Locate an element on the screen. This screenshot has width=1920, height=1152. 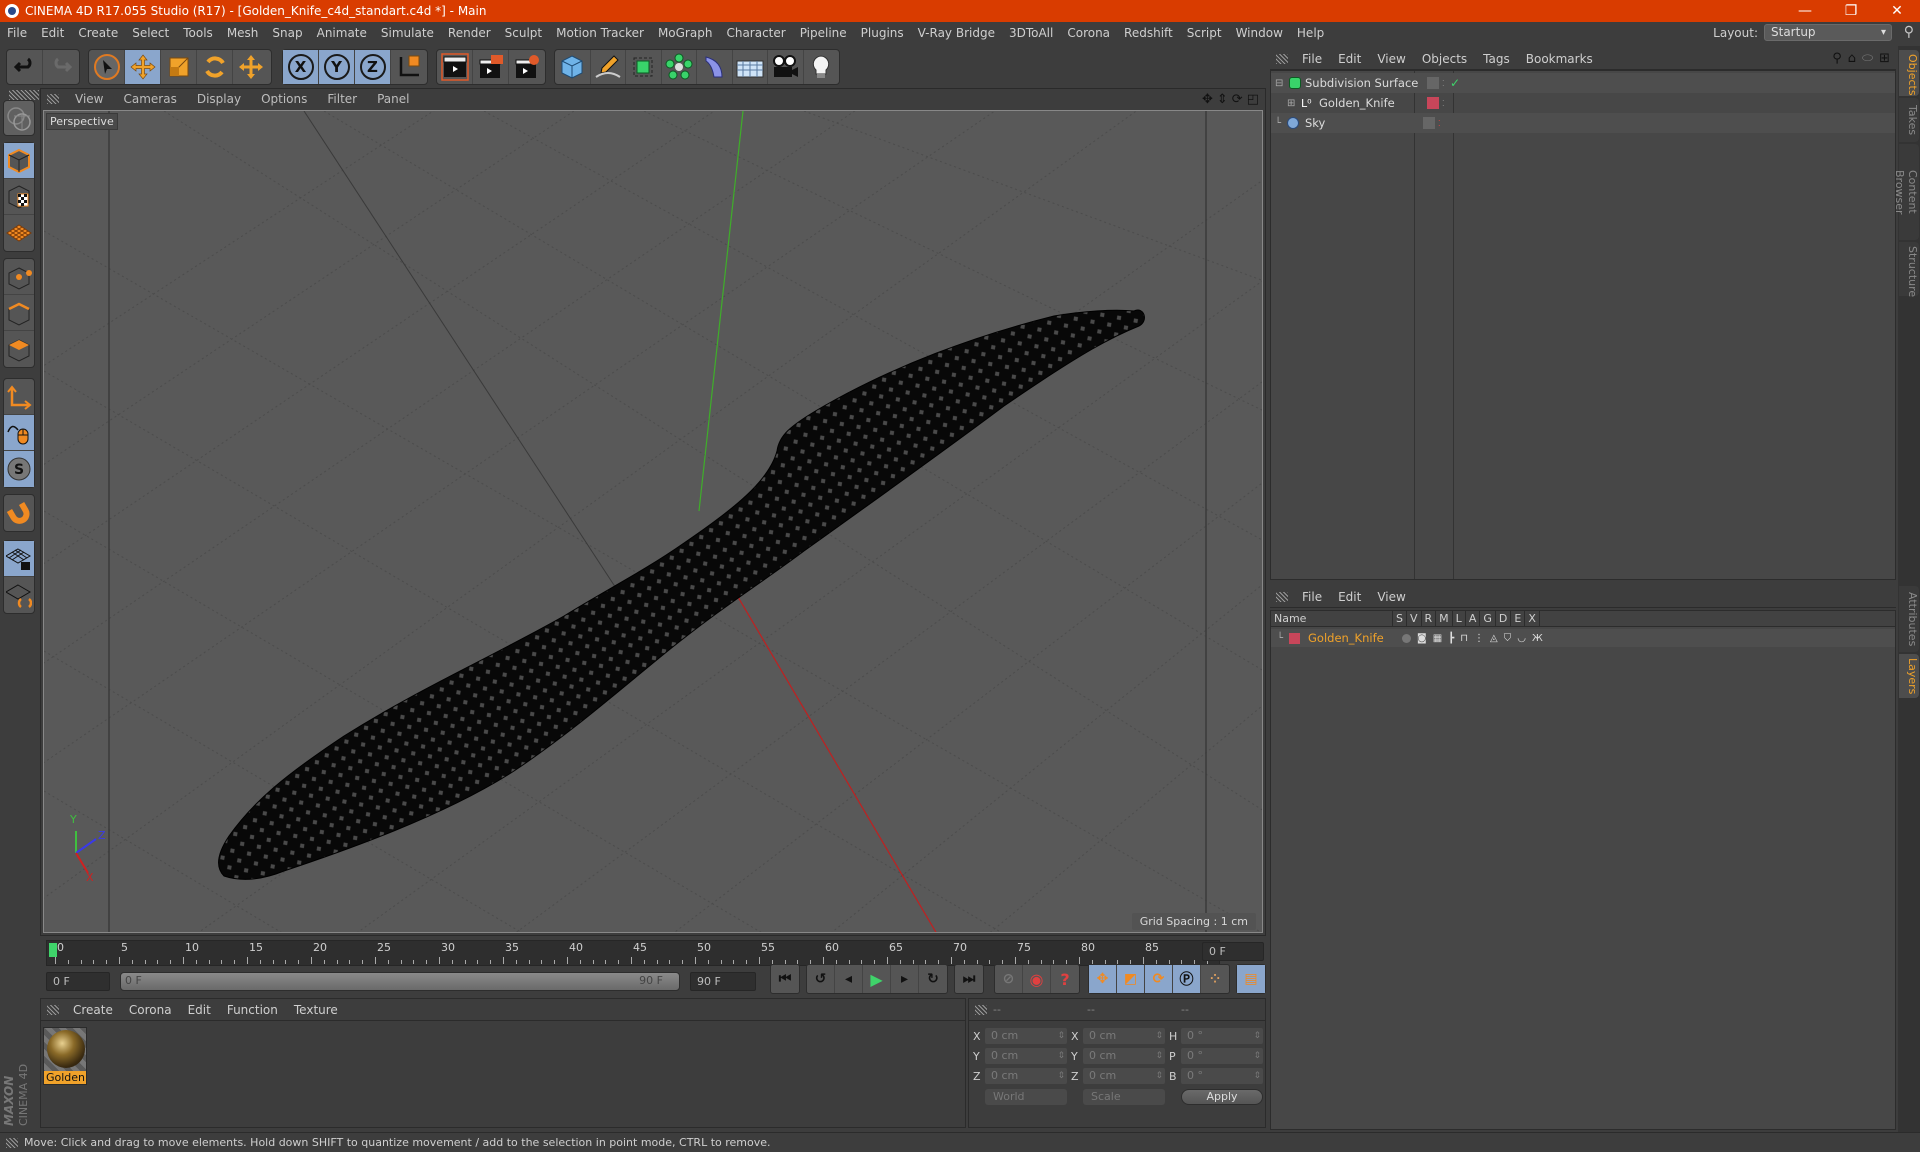
workplane-rotate-button is located at coordinates (19, 595).